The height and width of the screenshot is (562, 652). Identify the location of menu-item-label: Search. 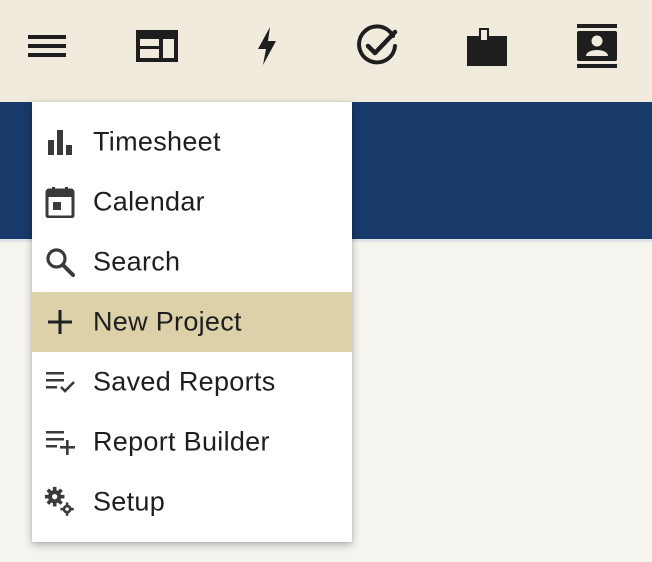
(137, 261).